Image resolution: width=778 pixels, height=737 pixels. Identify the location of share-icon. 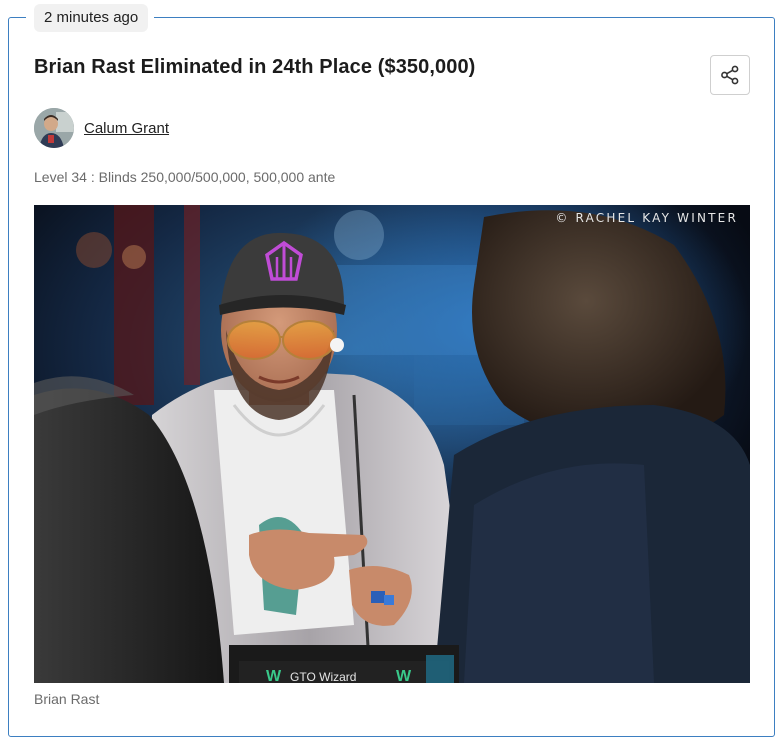
(730, 75).